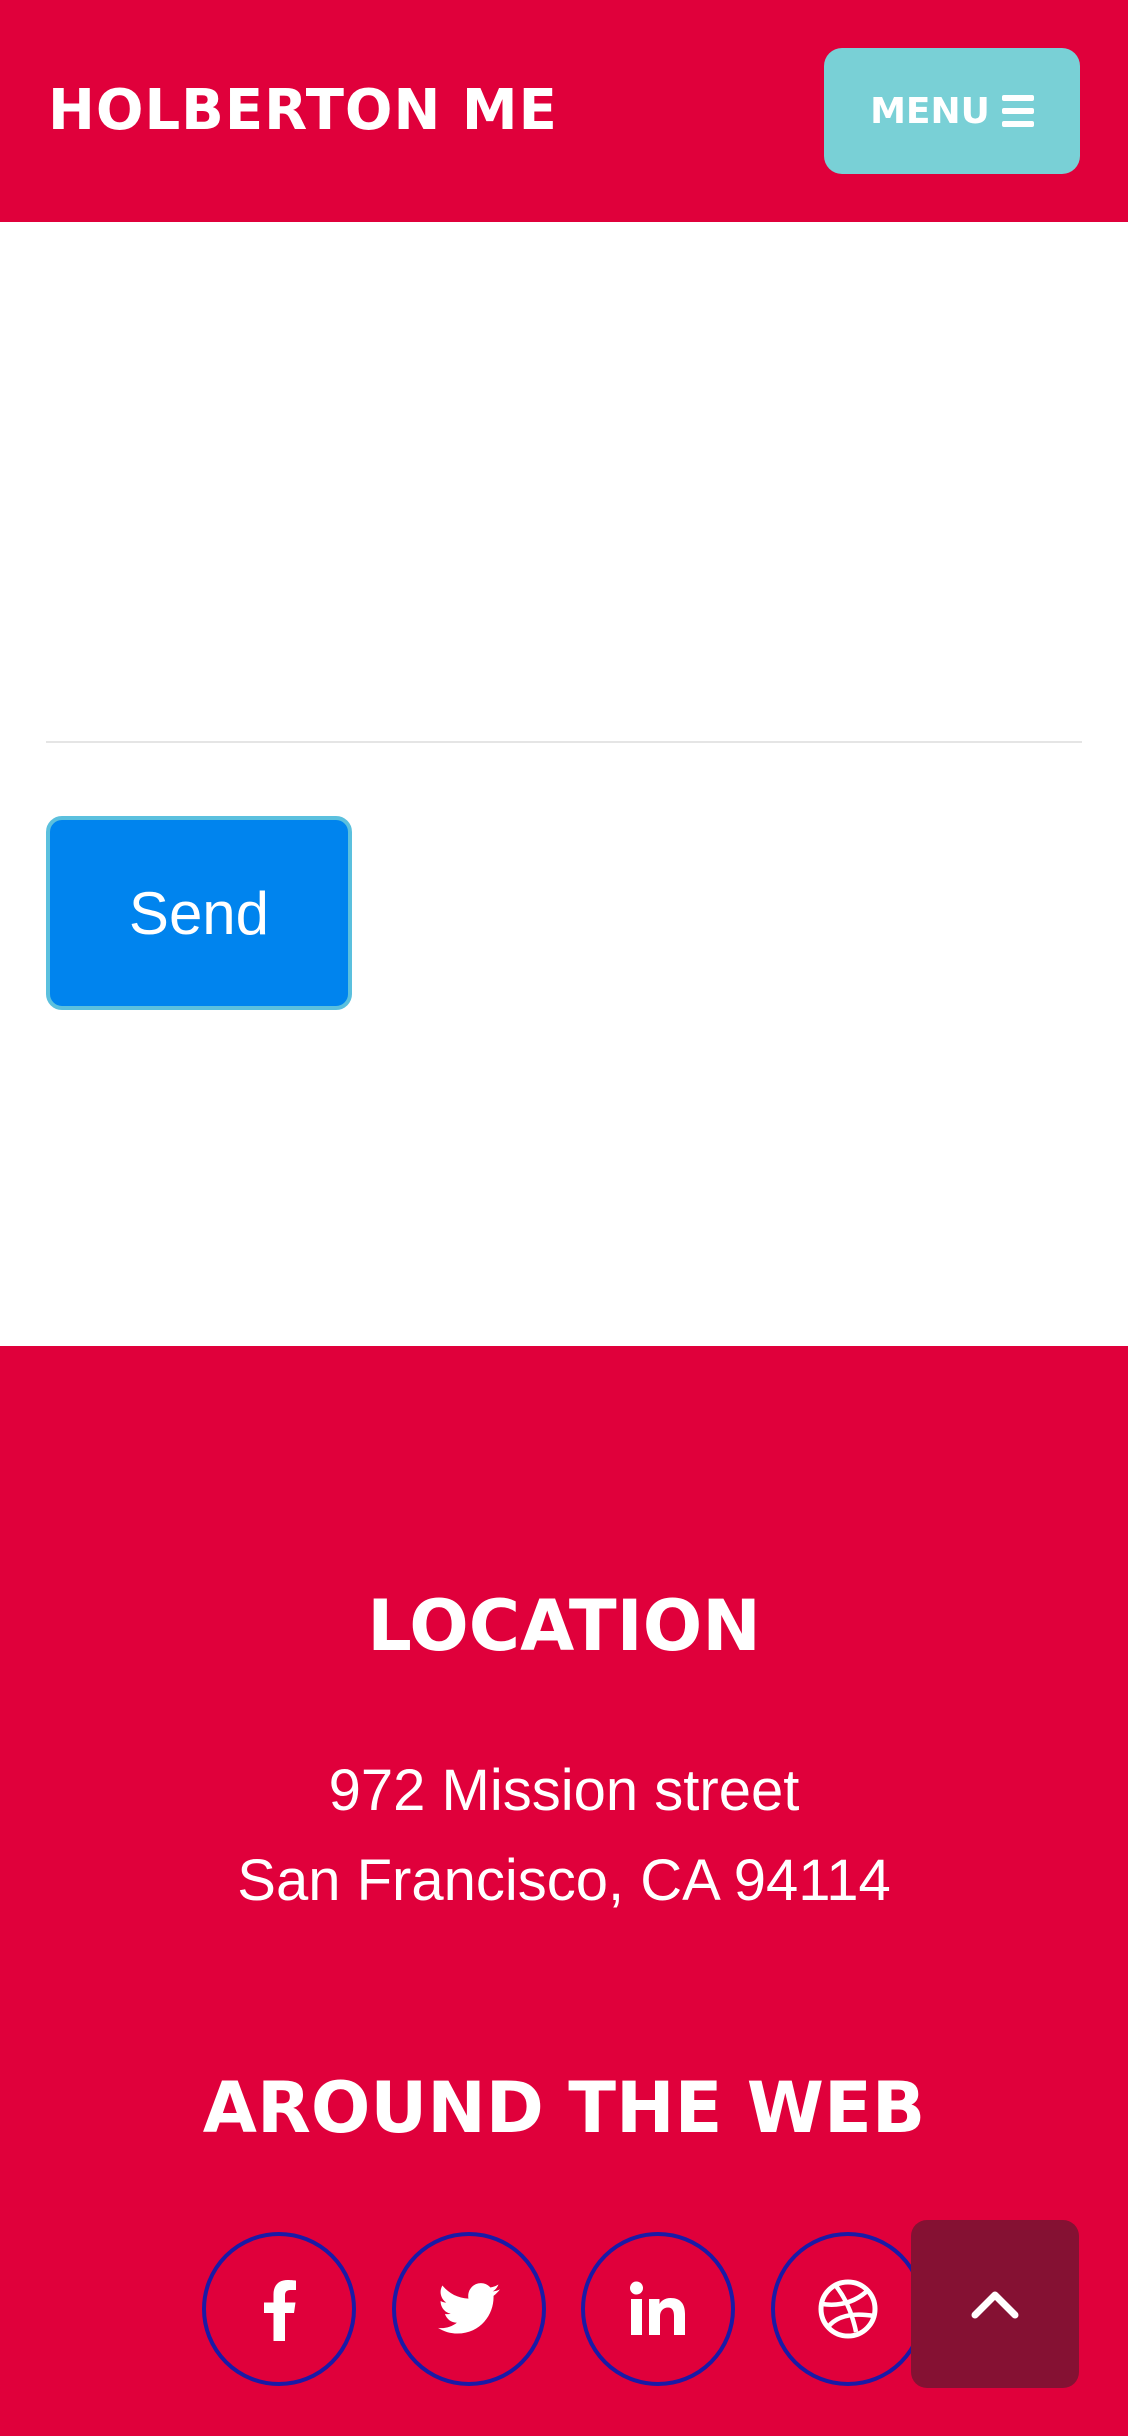 The width and height of the screenshot is (1128, 2436). Describe the element at coordinates (564, 1880) in the screenshot. I see `address-line-2: San Francisco, CA 94114` at that location.